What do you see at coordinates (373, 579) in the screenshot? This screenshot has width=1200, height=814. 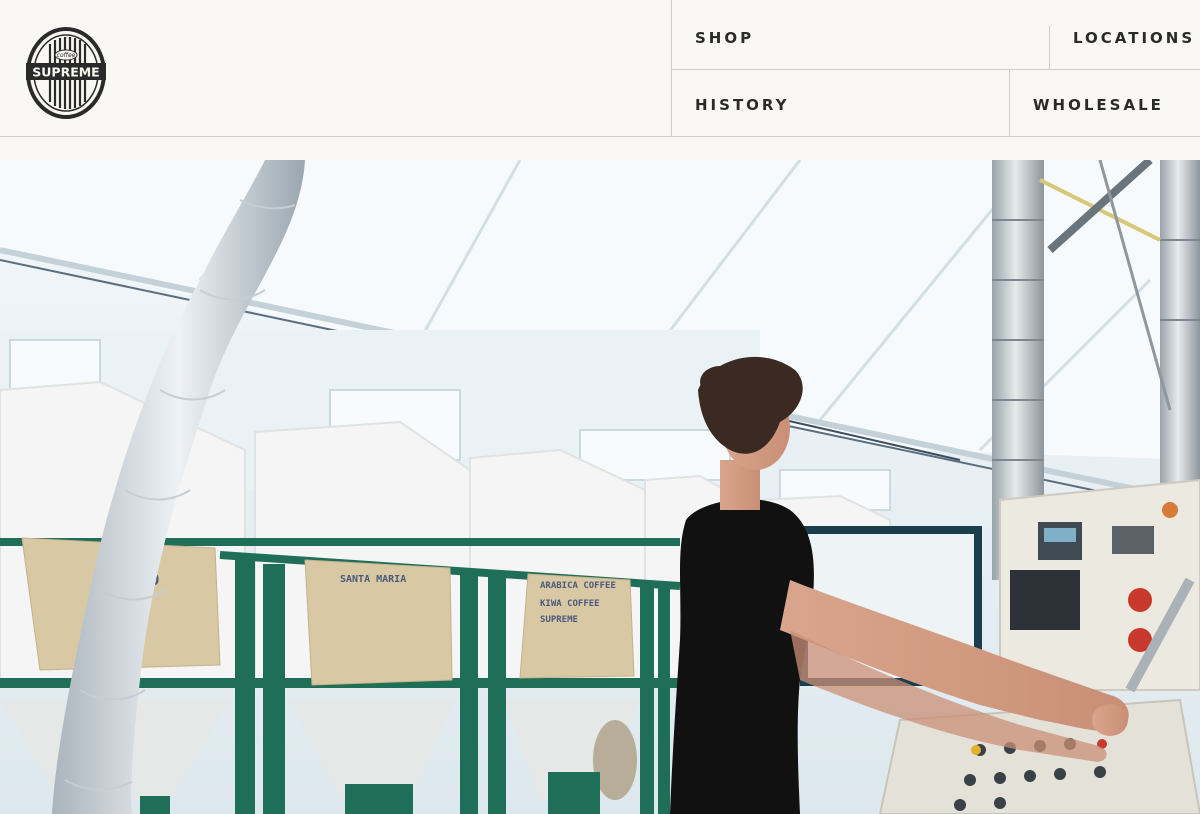 I see `sack-2-text: SANTA MARIA` at bounding box center [373, 579].